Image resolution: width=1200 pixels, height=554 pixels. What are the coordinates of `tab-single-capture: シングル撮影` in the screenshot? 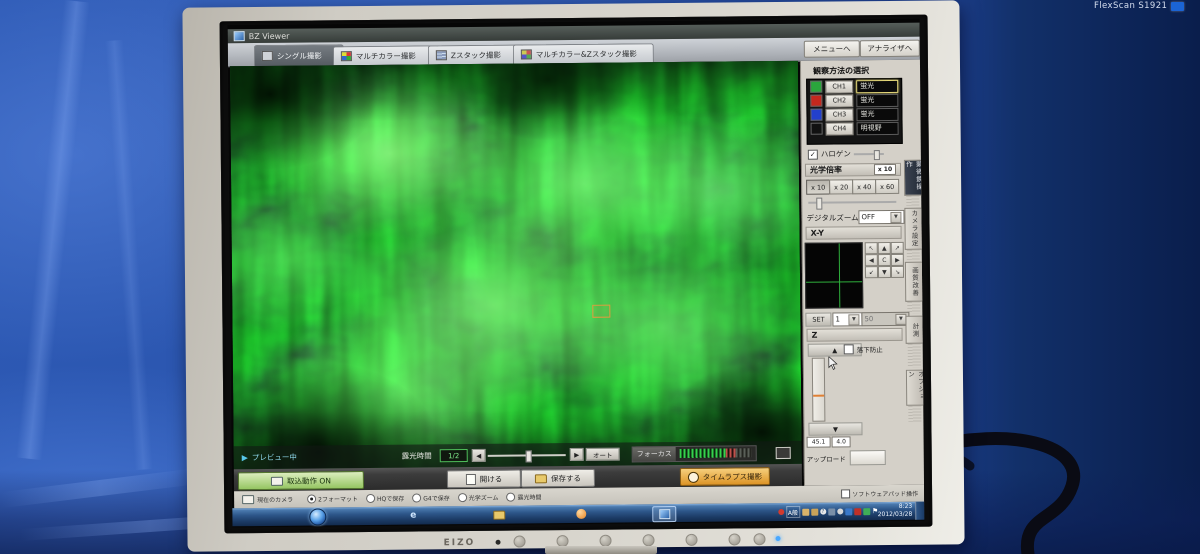 It's located at (298, 55).